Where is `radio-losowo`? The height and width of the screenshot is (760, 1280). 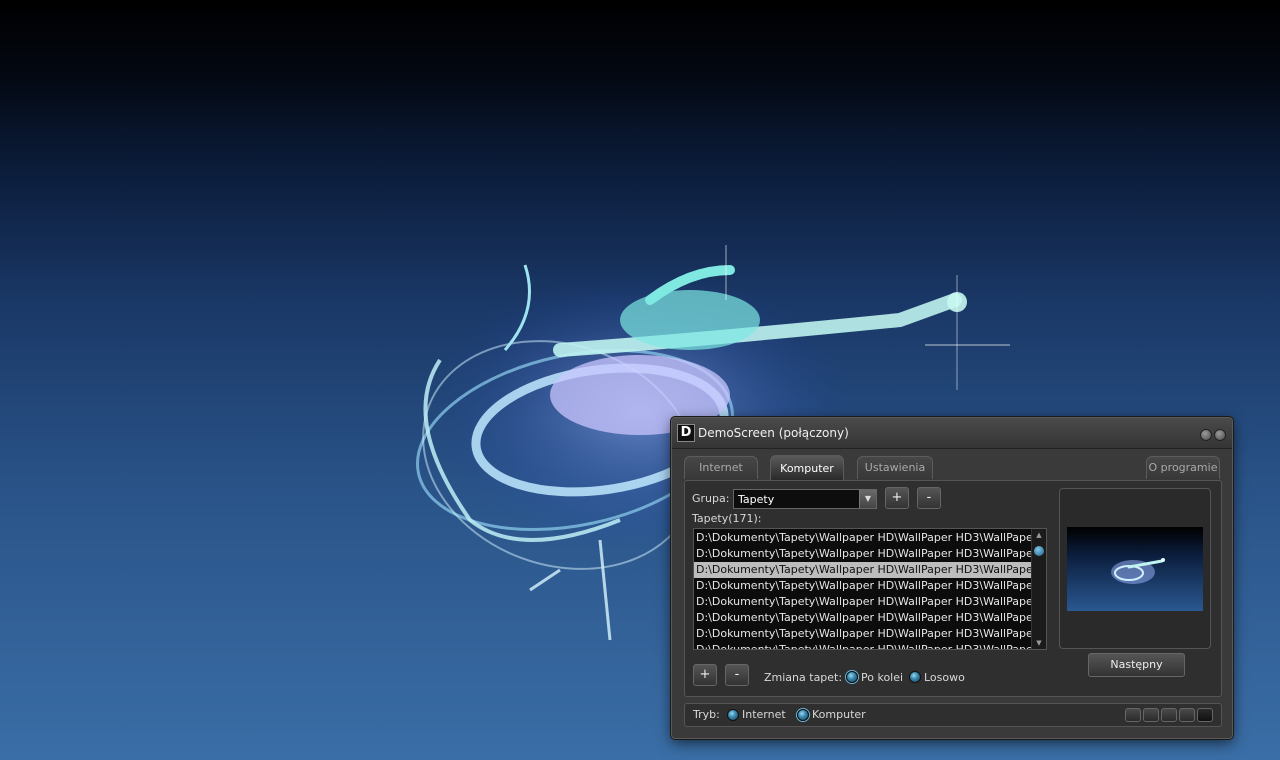
radio-losowo is located at coordinates (915, 677).